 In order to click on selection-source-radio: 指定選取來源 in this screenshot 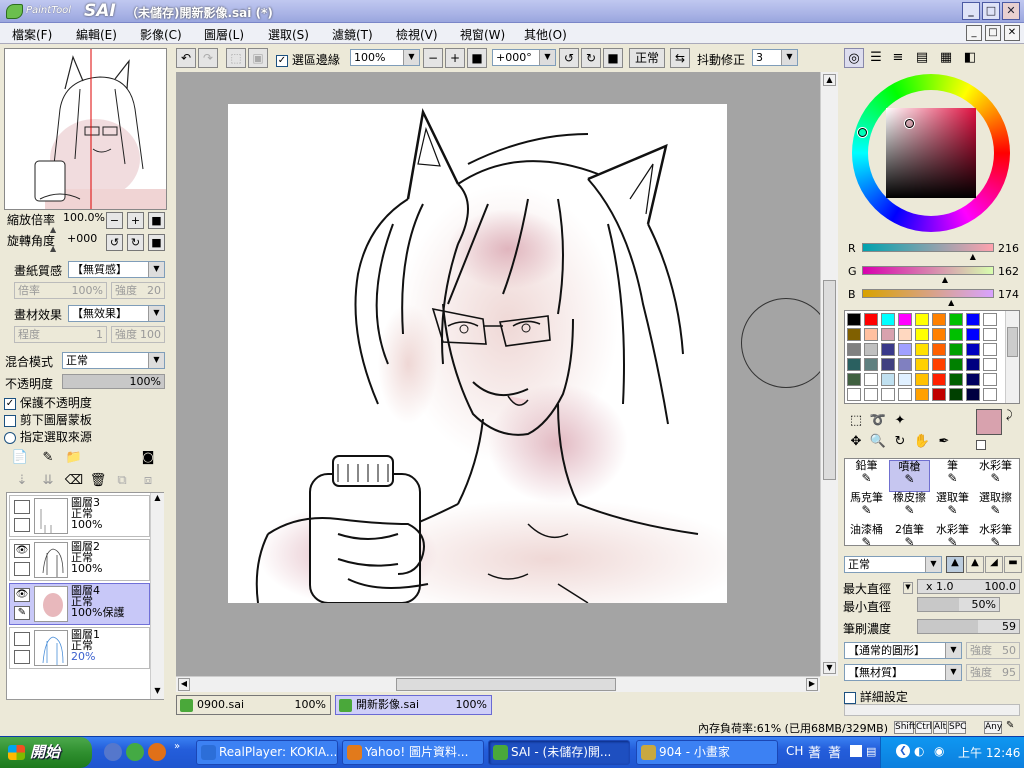, I will do `click(48, 436)`.